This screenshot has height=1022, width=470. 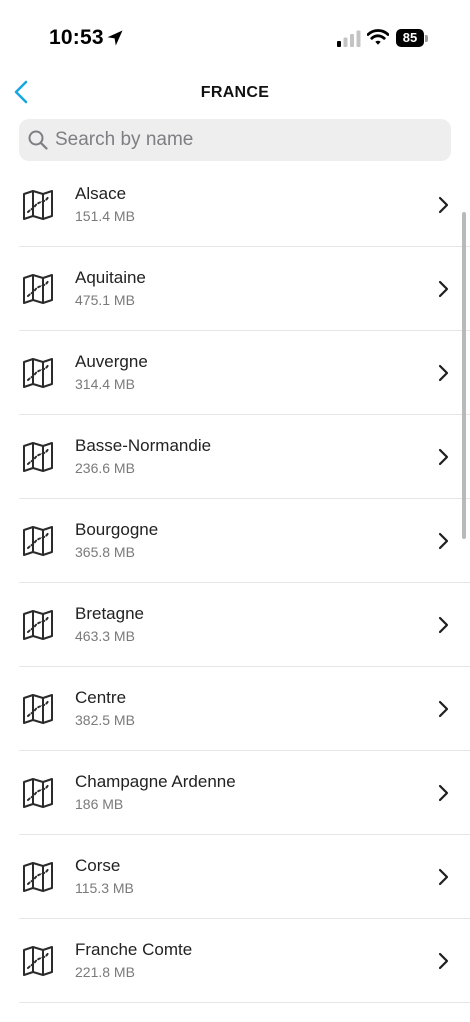 What do you see at coordinates (235, 961) in the screenshot?
I see `list-item: Franche Comte 221.8 MB` at bounding box center [235, 961].